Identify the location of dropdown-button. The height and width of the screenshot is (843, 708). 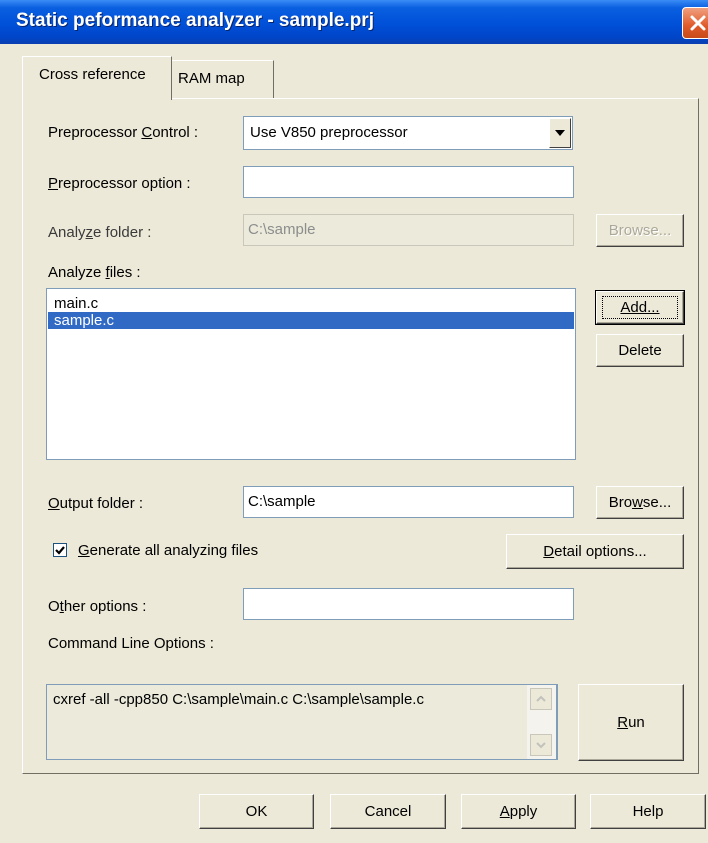
(560, 133).